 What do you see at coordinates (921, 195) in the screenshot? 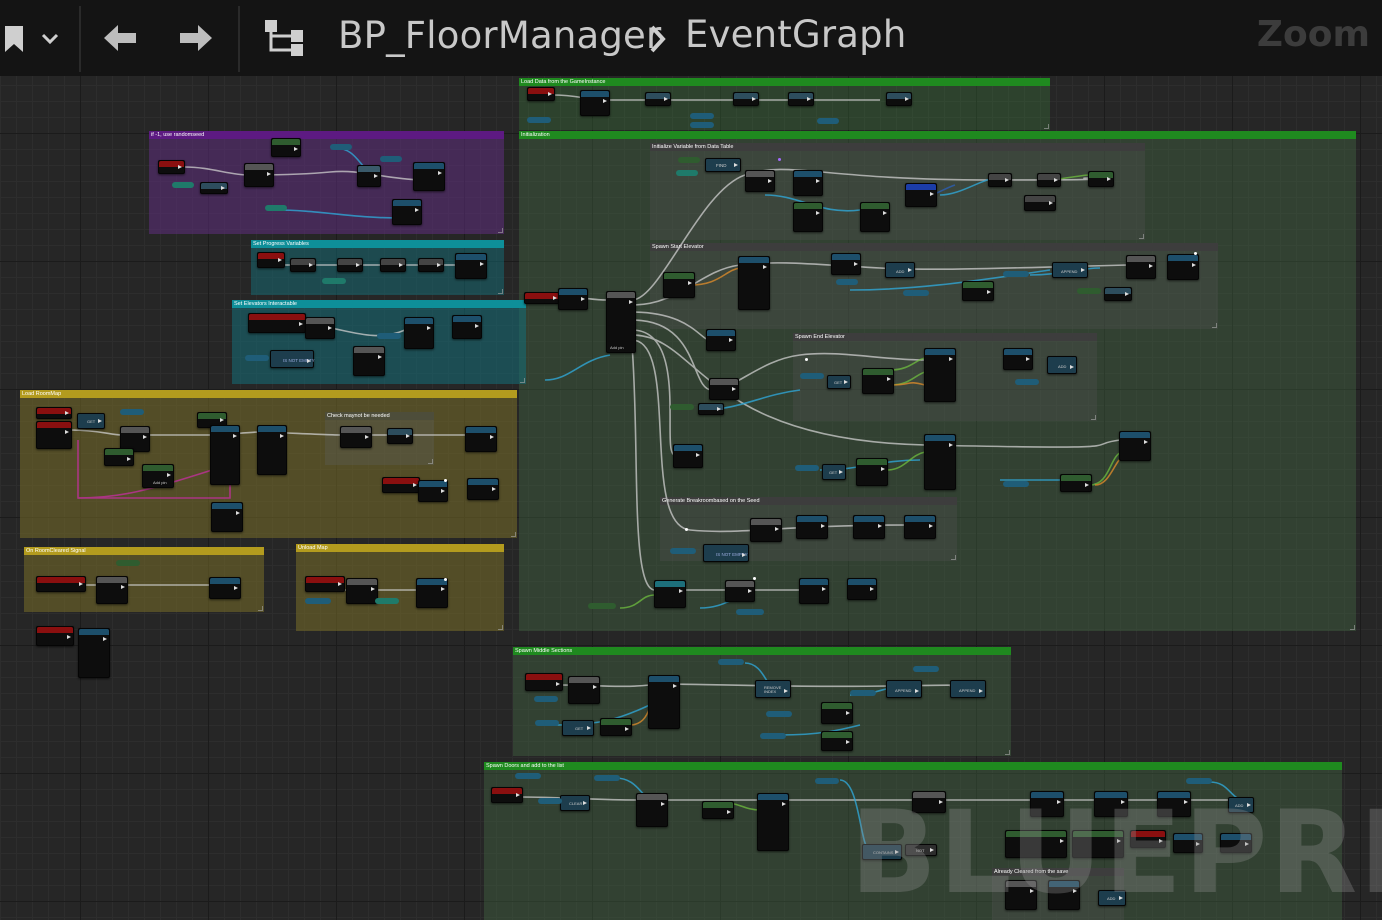
I see `struct-node` at bounding box center [921, 195].